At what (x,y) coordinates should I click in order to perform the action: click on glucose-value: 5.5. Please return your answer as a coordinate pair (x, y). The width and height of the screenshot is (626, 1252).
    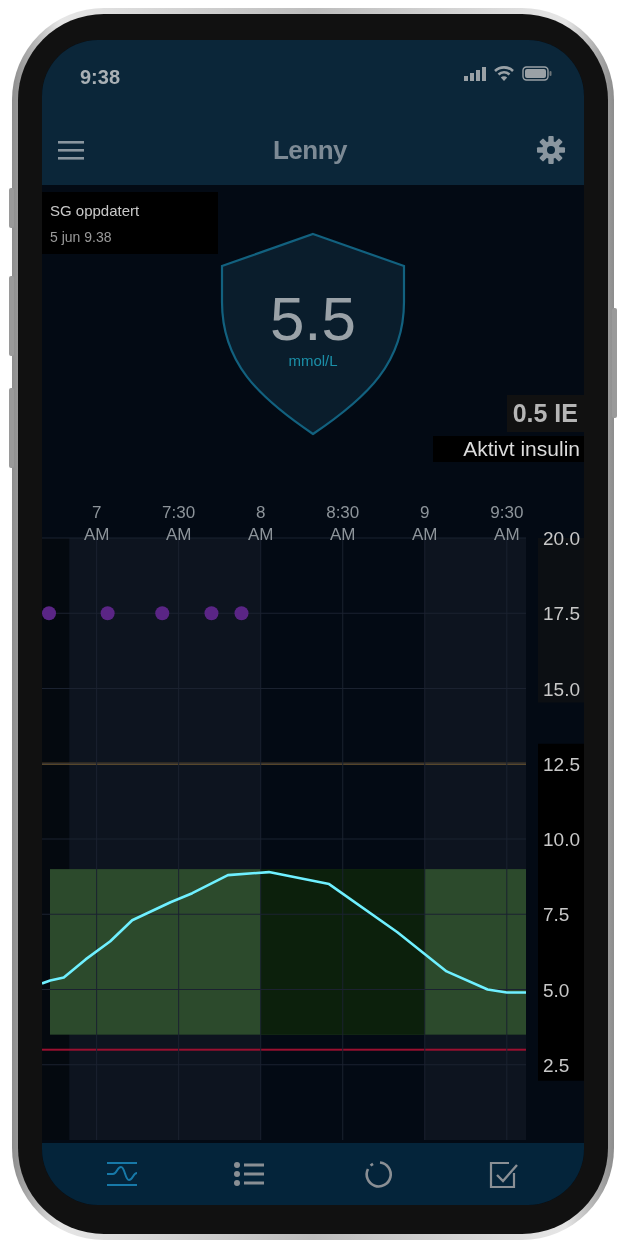
    Looking at the image, I should click on (313, 318).